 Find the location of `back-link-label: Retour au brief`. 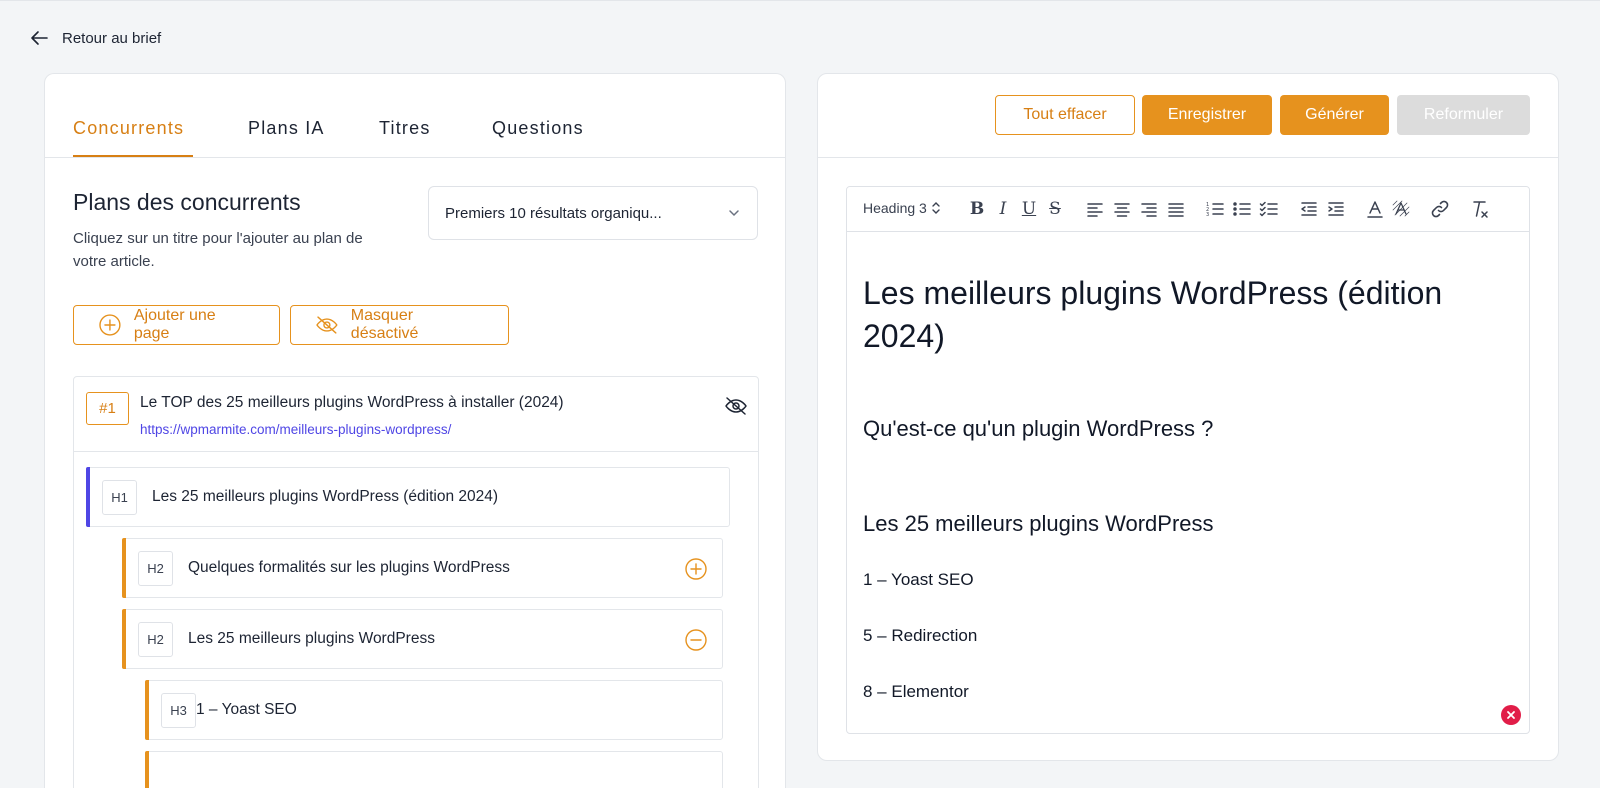

back-link-label: Retour au brief is located at coordinates (112, 38).